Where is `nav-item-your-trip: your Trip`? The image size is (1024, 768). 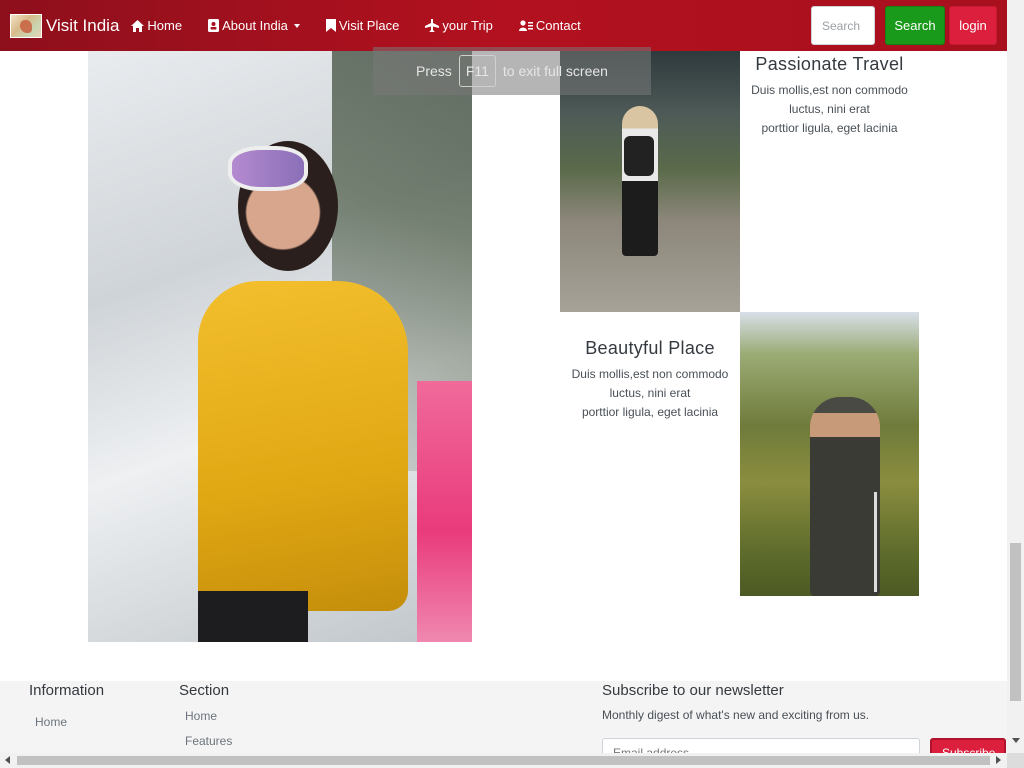 nav-item-your-trip: your Trip is located at coordinates (459, 25).